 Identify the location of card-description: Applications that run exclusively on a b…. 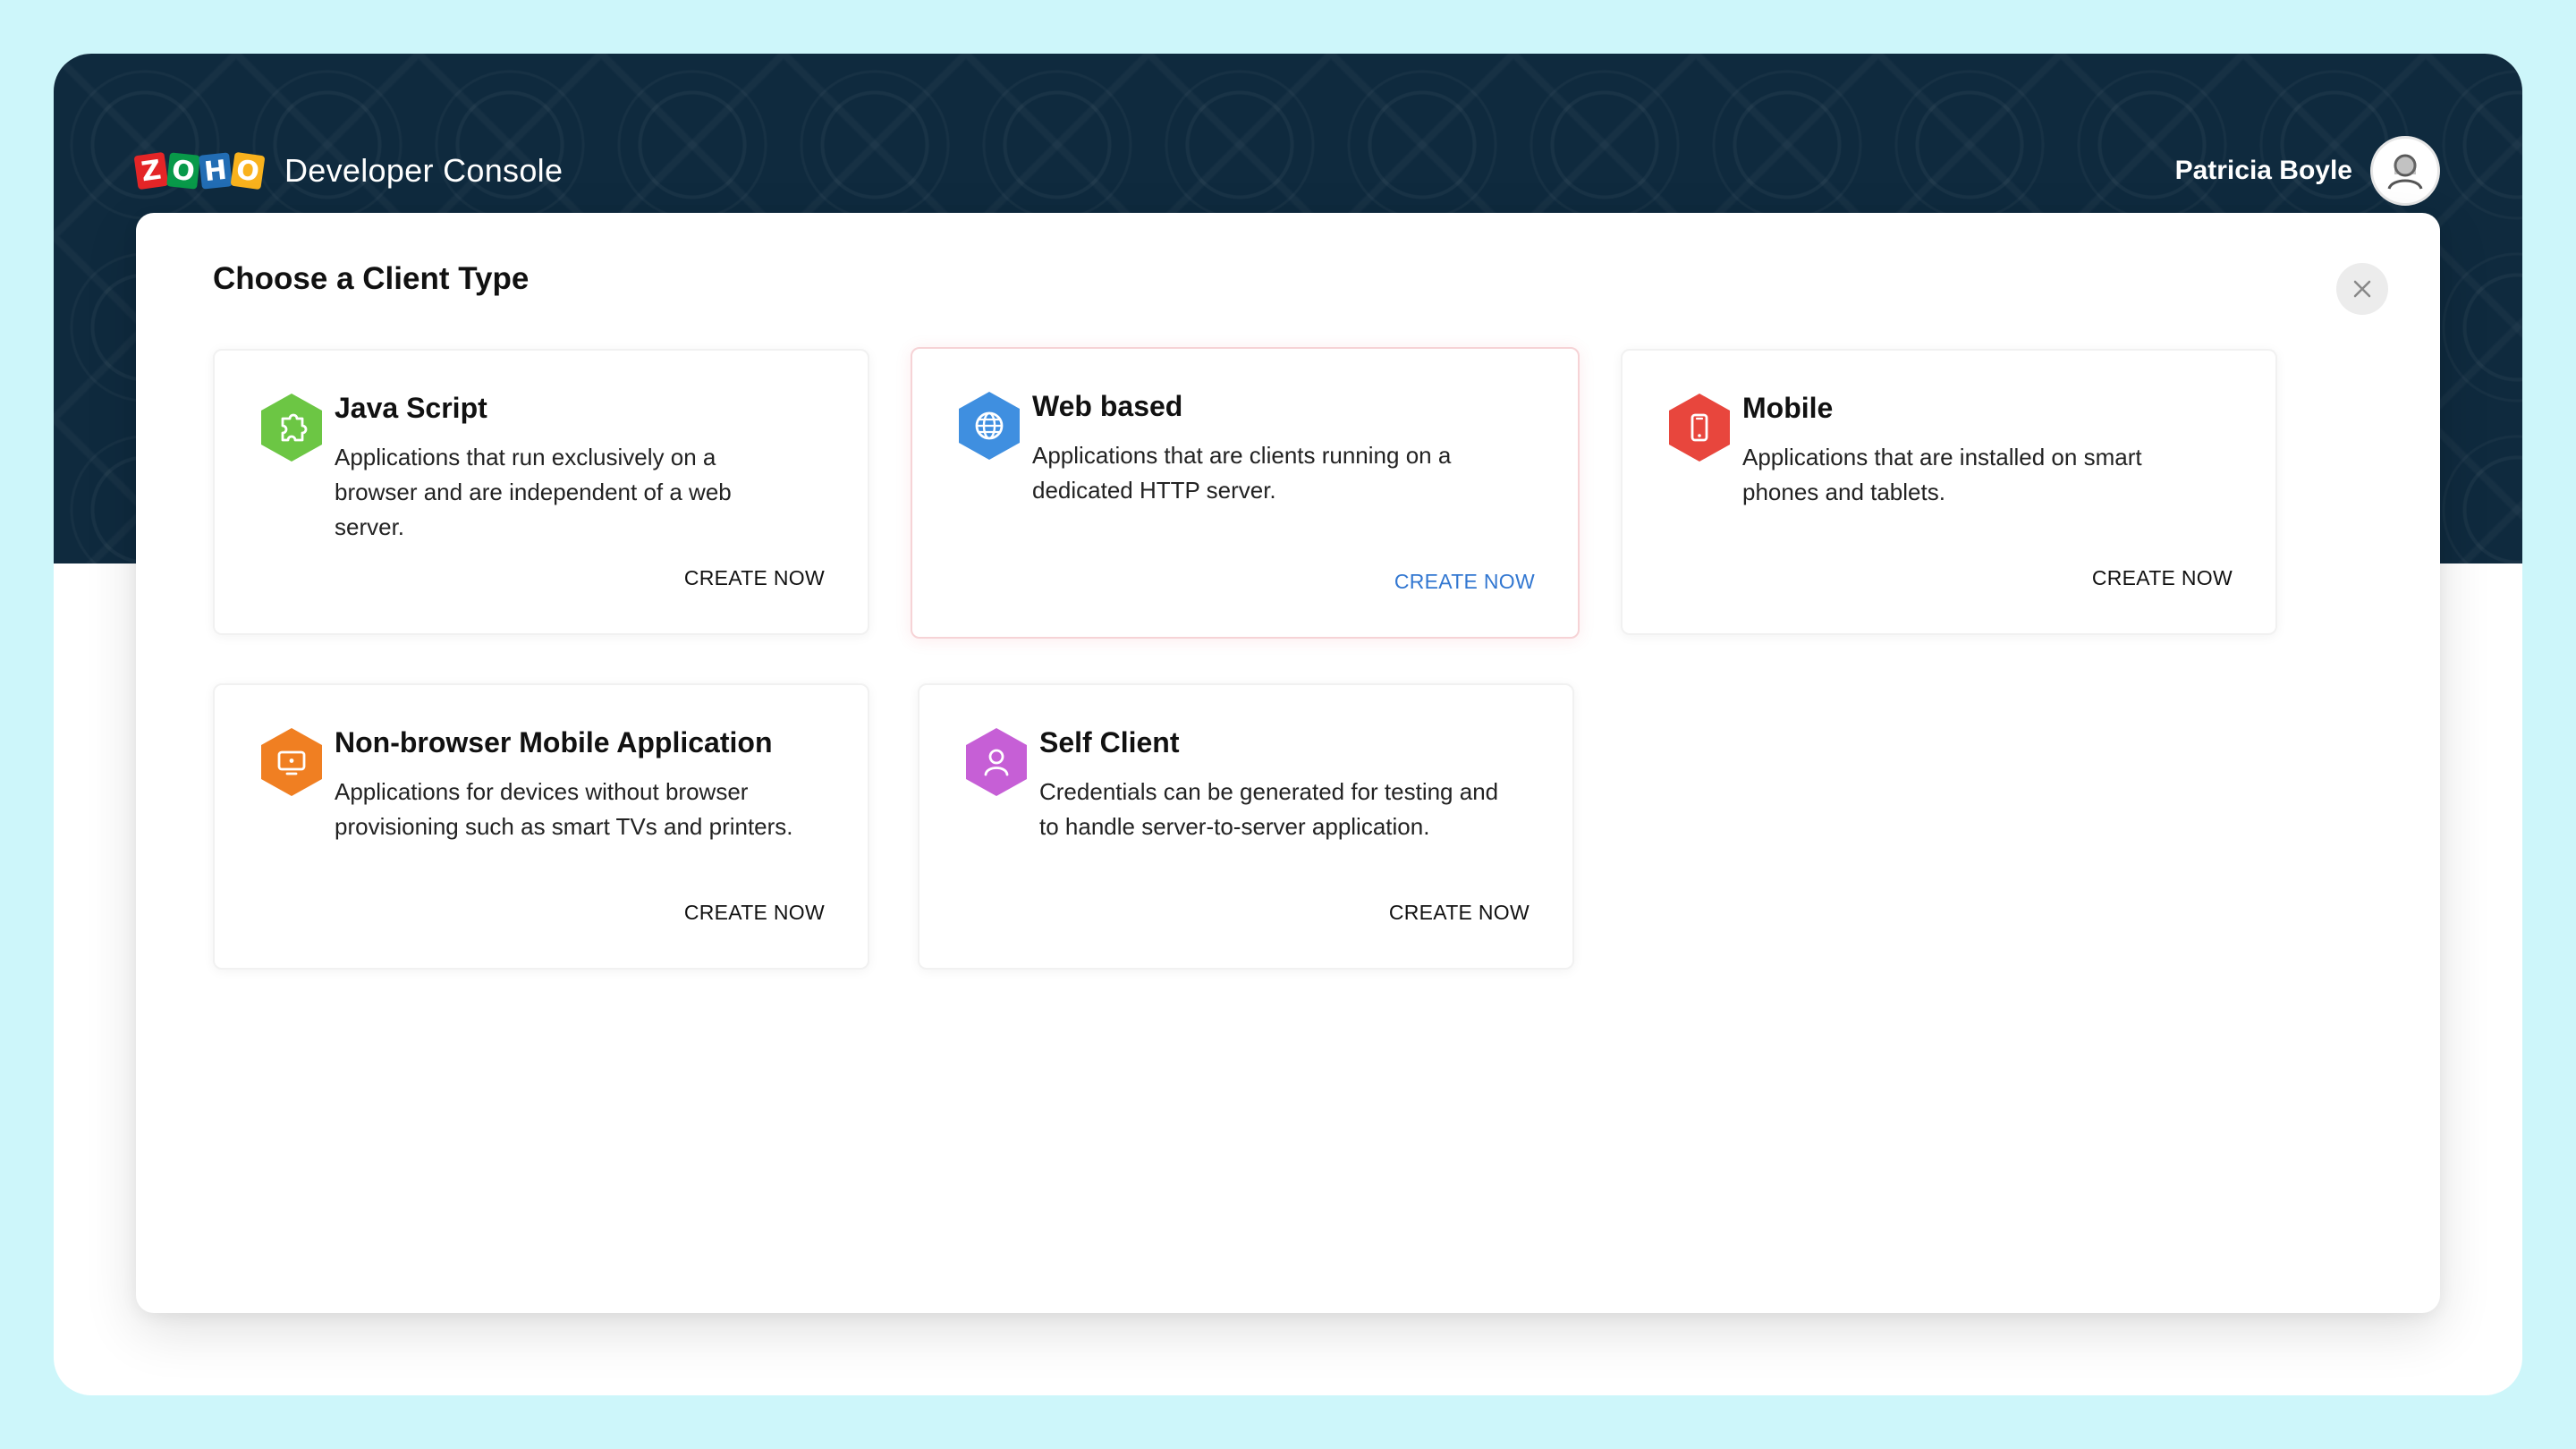
(533, 492).